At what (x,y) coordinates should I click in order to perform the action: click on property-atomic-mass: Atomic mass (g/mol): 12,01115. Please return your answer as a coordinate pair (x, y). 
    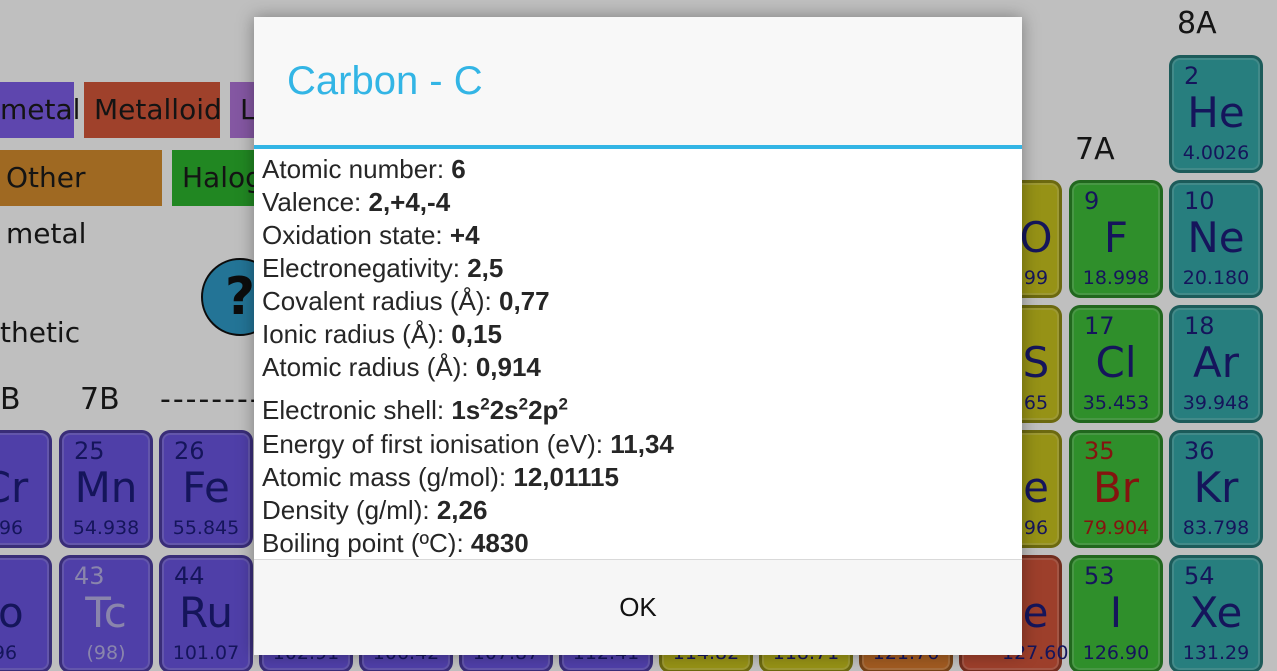
    Looking at the image, I should click on (440, 477).